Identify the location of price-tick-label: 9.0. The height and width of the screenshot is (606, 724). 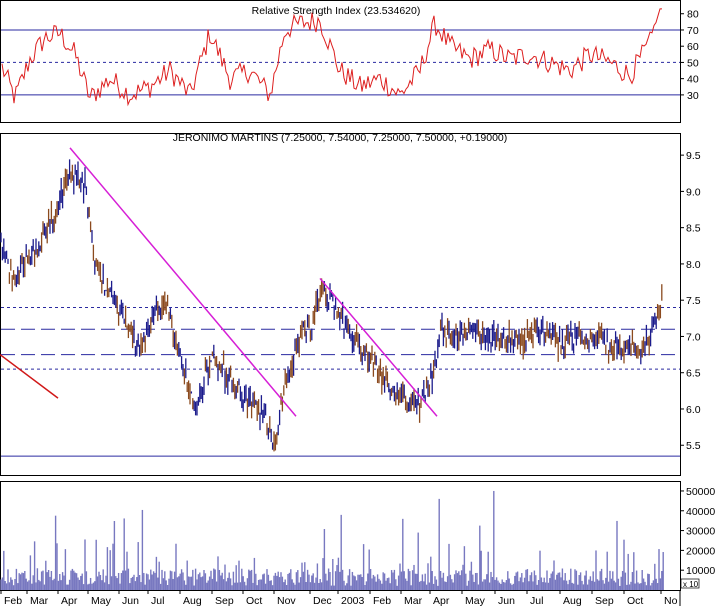
(693, 192).